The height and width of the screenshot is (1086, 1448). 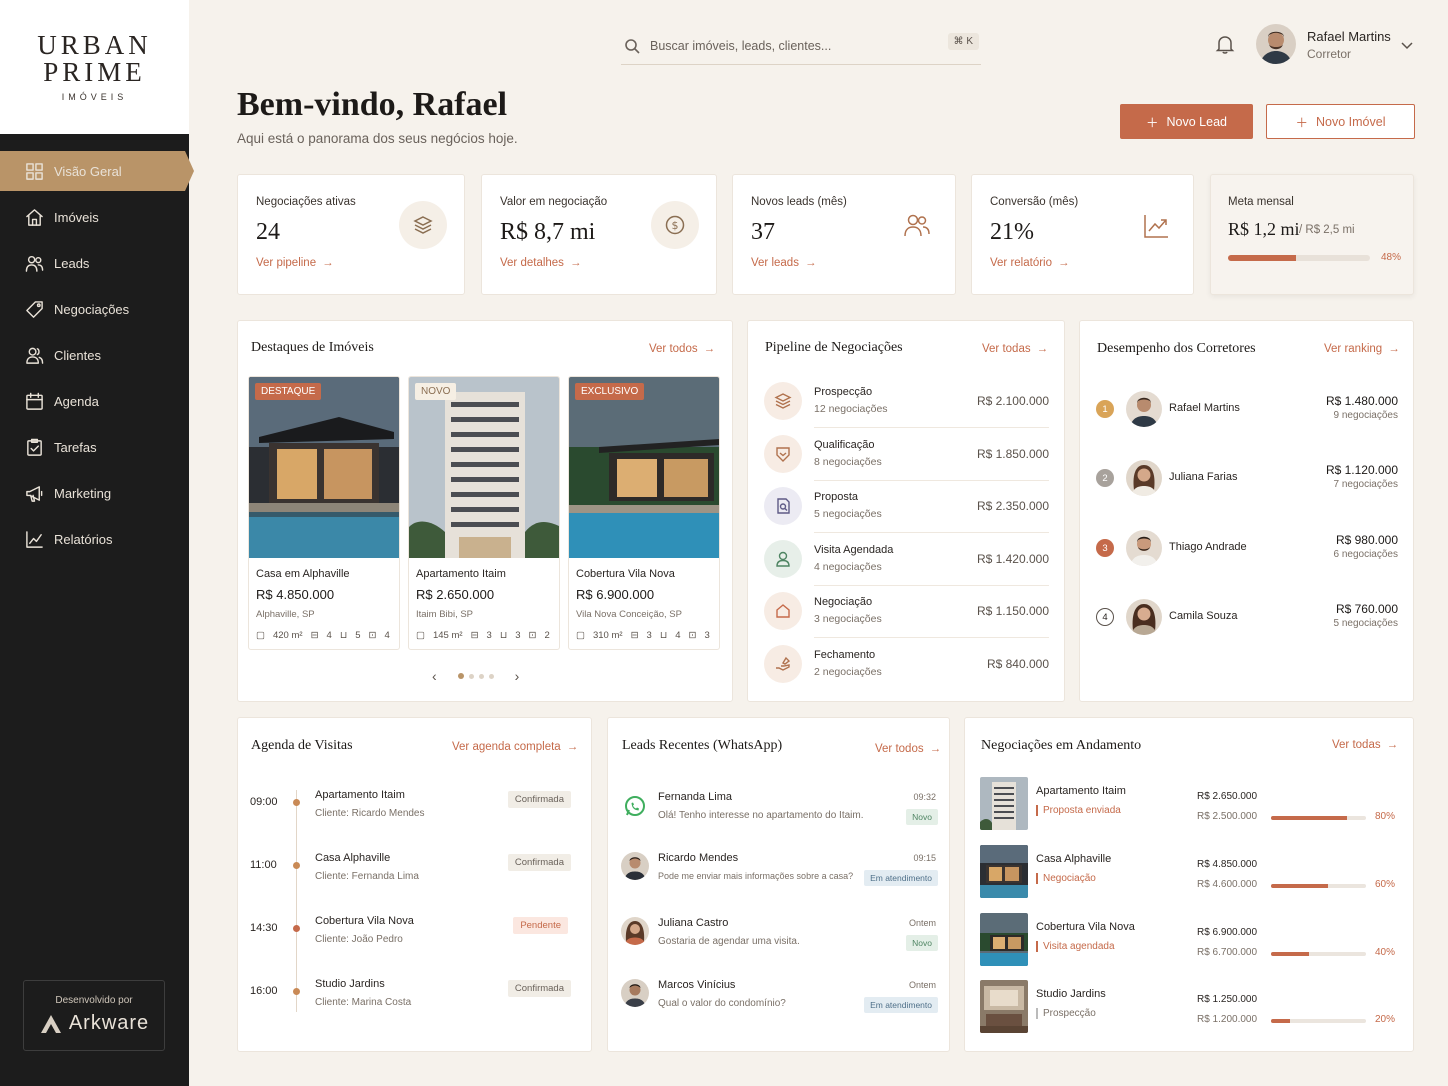 I want to click on visit-time: 14:30, so click(x=264, y=928).